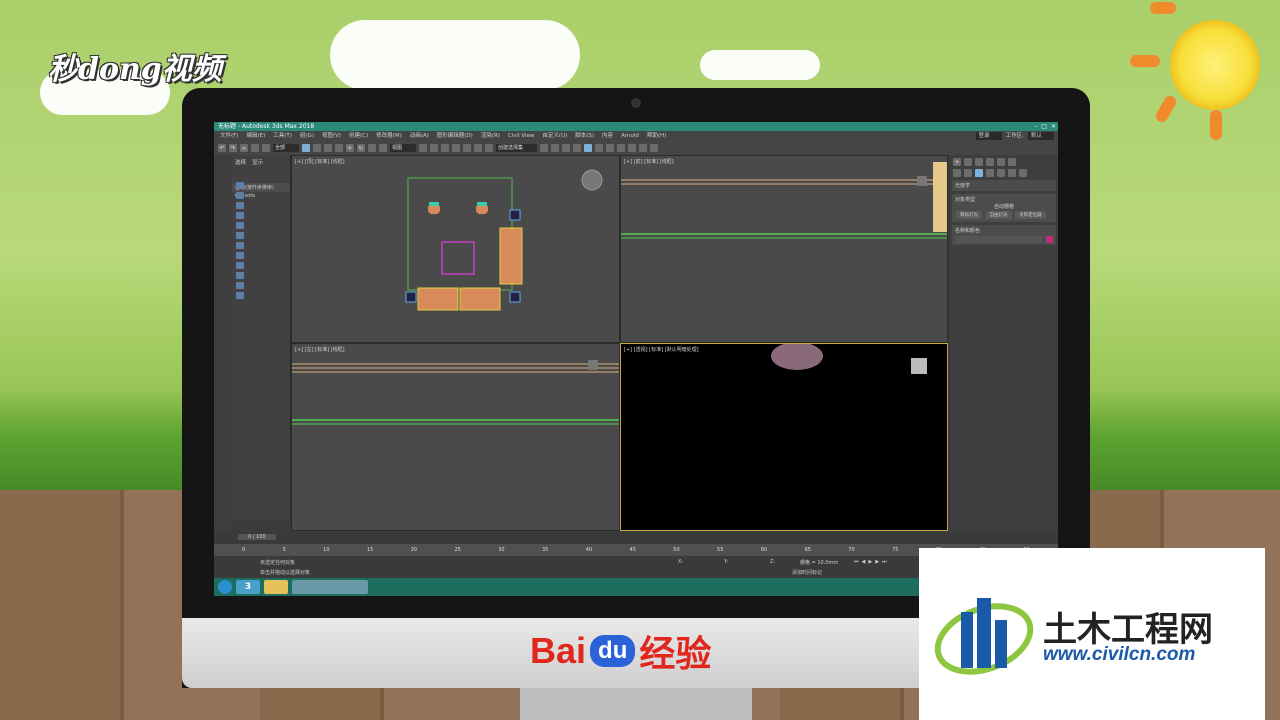 This screenshot has width=1280, height=720. Describe the element at coordinates (248, 587) in the screenshot. I see `taskbar-3dsmax: 3` at that location.